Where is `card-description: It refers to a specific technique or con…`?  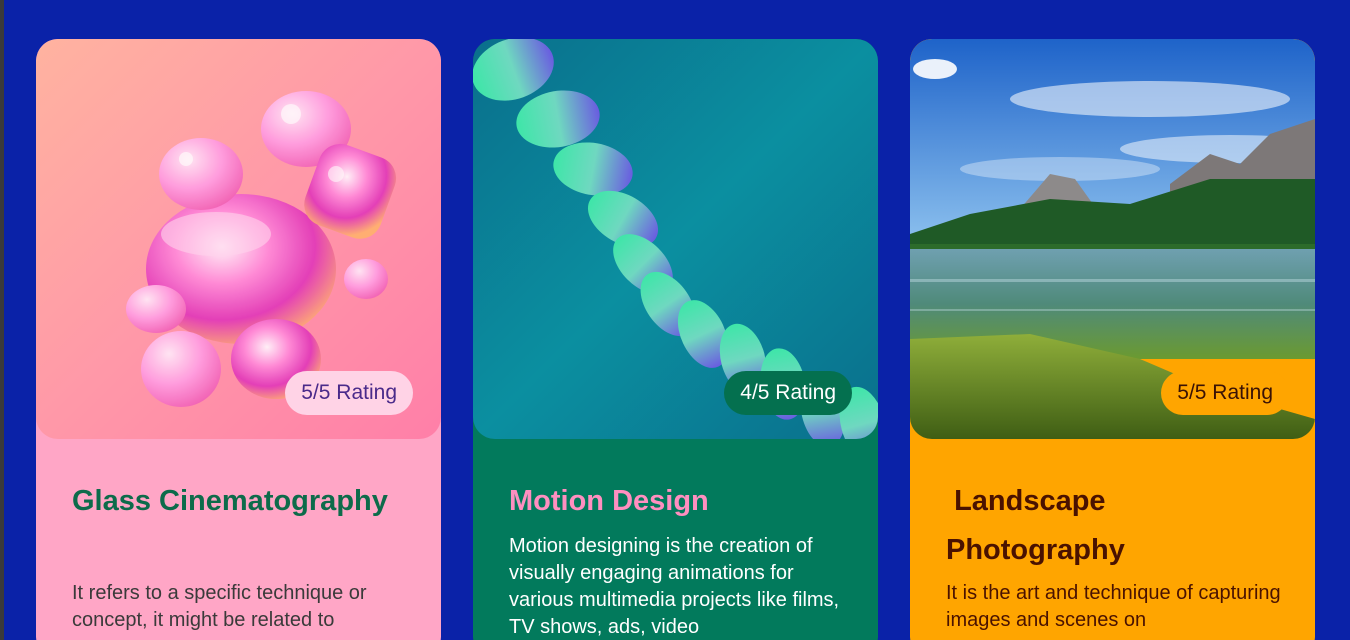 card-description: It refers to a specific technique or con… is located at coordinates (219, 606).